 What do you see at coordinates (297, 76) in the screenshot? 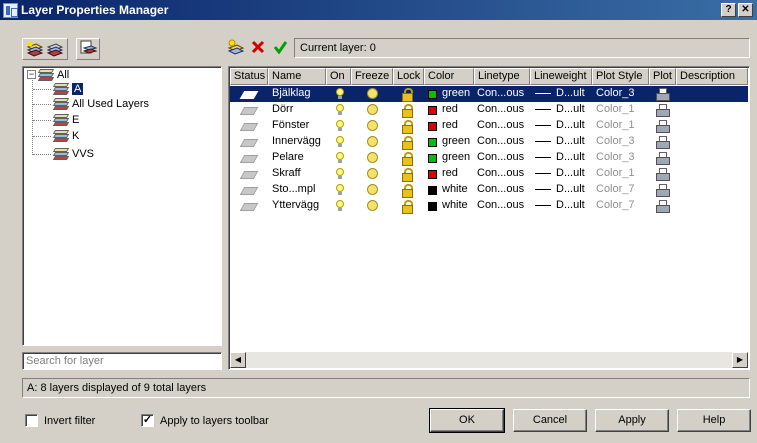
I see `col-header-name: Name` at bounding box center [297, 76].